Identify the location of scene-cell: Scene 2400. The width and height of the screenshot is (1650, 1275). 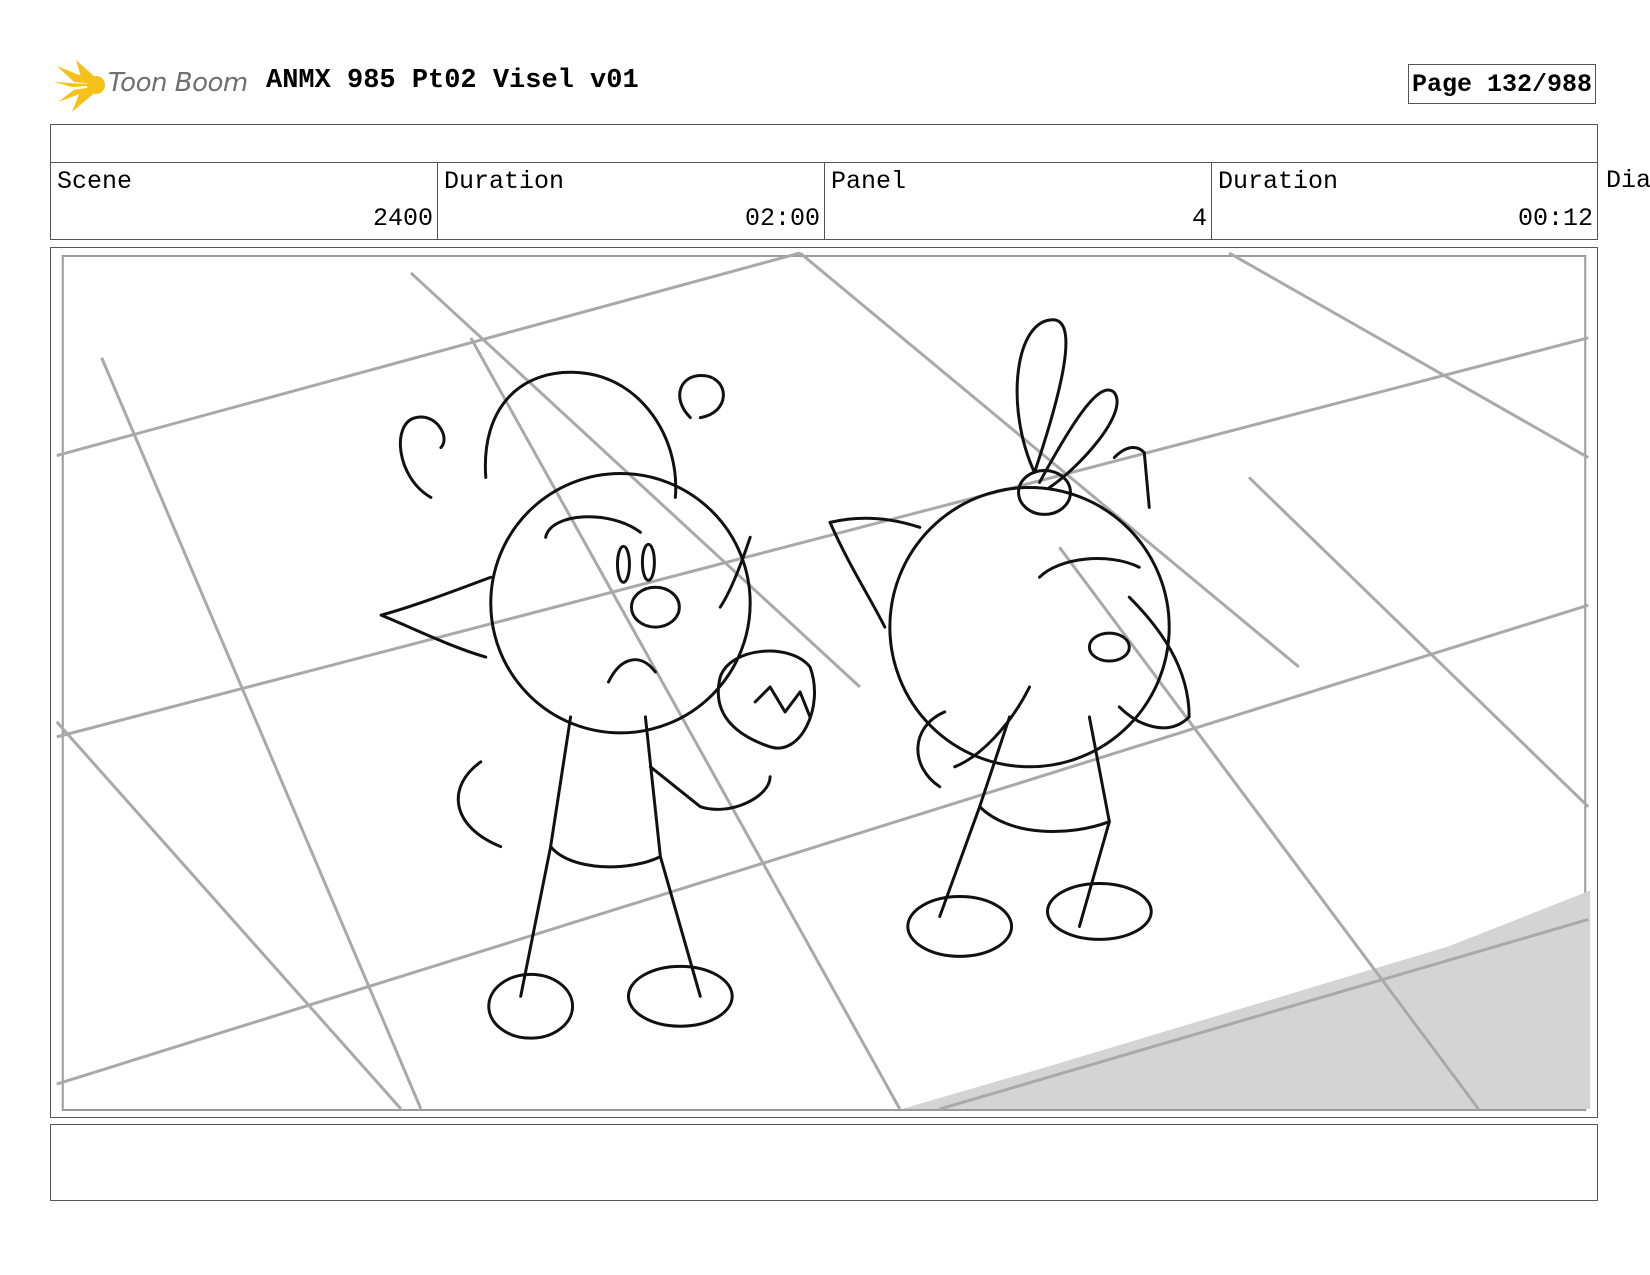
(244, 201).